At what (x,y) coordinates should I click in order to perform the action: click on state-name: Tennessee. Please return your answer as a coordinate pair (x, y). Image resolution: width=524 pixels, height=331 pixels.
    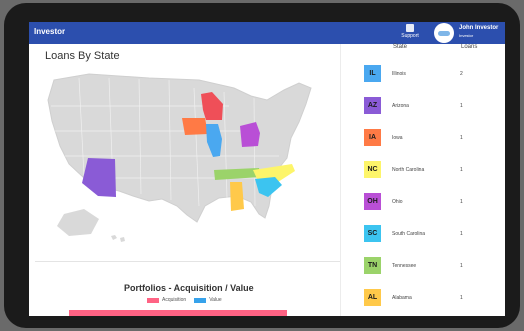
    Looking at the image, I should click on (404, 266).